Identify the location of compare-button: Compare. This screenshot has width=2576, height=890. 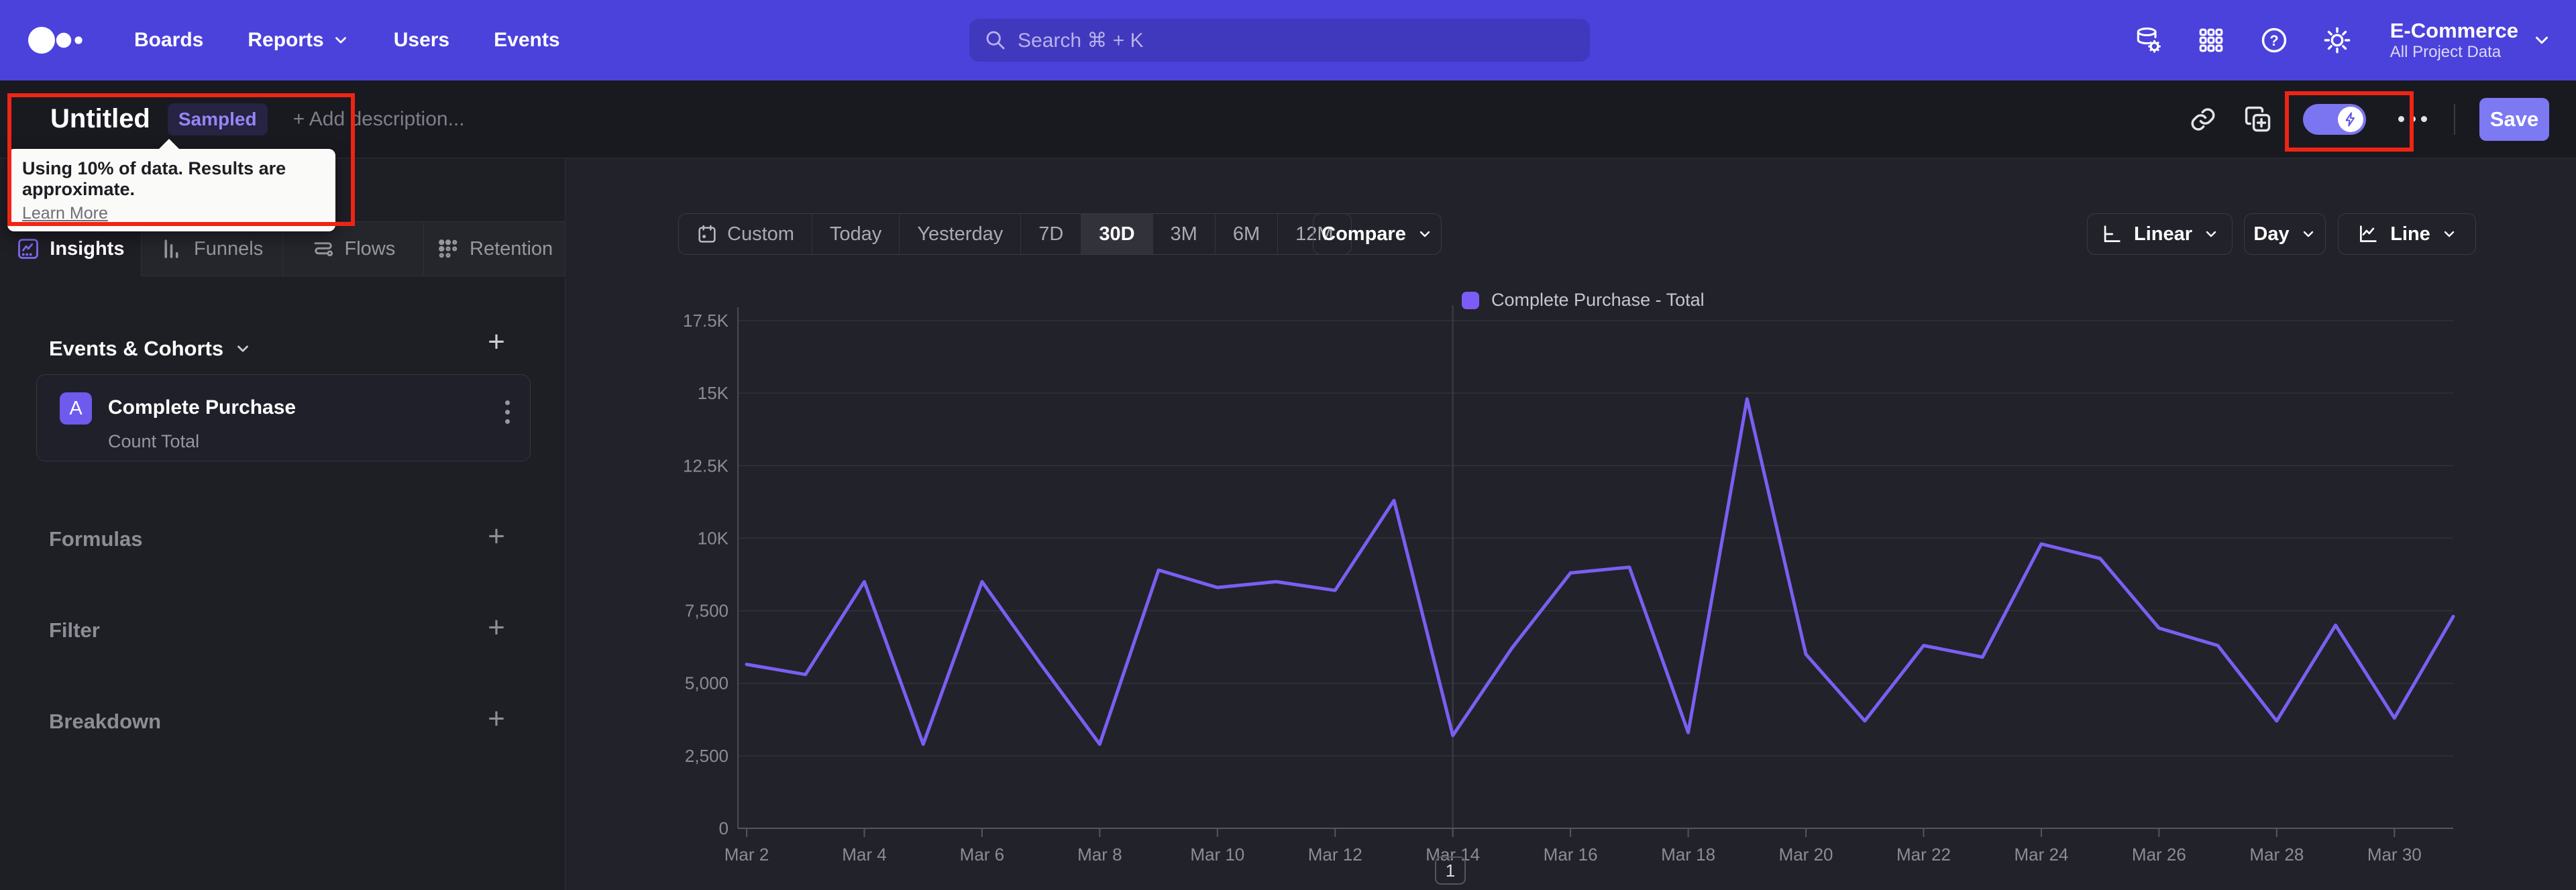
(1377, 234).